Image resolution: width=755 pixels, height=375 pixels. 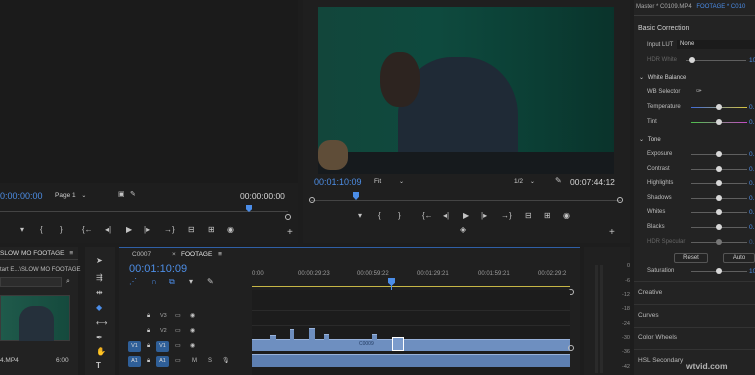 What do you see at coordinates (312, 200) in the screenshot?
I see `scrub-start-handle` at bounding box center [312, 200].